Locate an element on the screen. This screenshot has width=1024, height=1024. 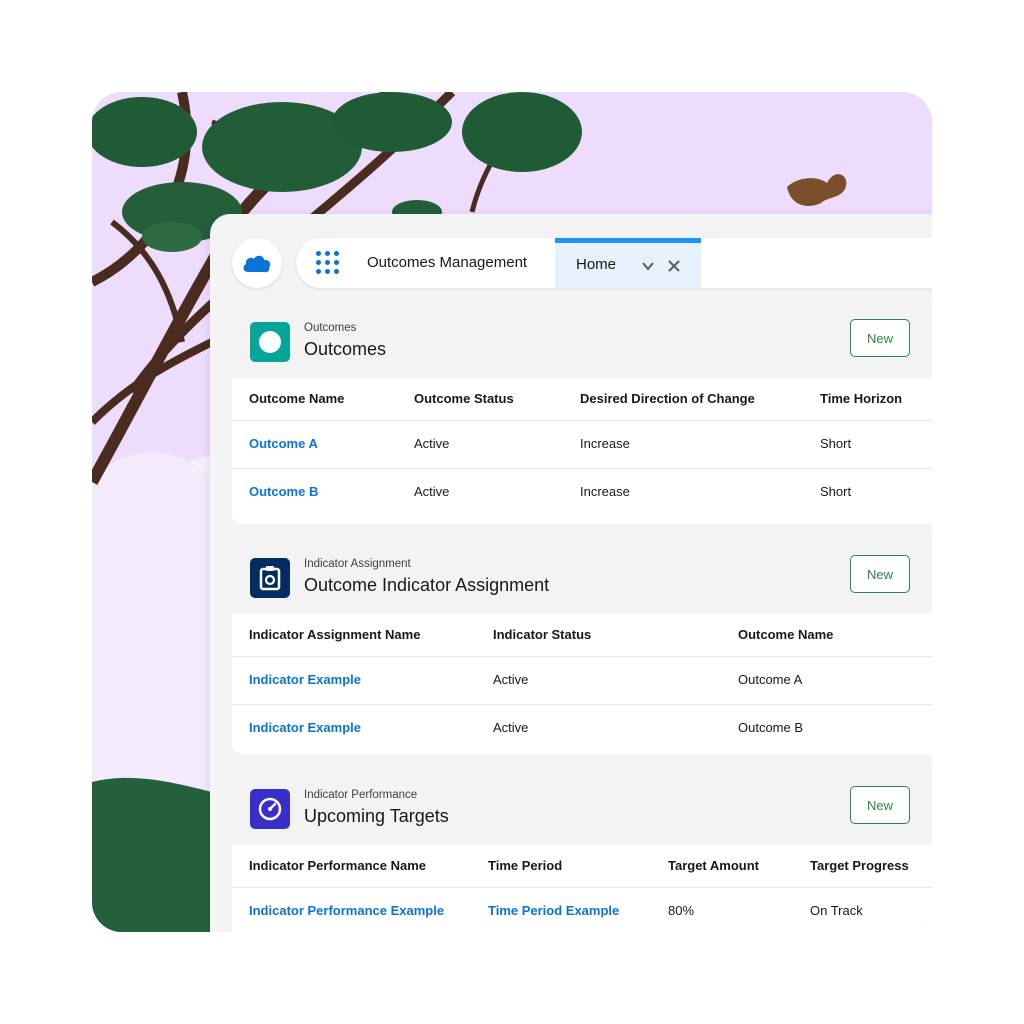
chevron-down-icon is located at coordinates (648, 266).